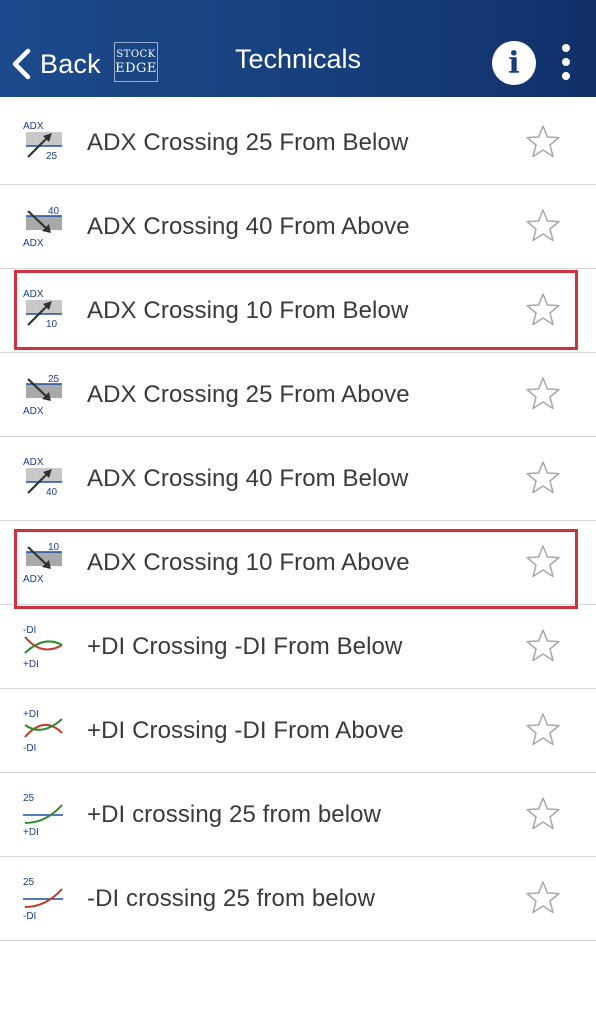  I want to click on stockedge-logo: STOCK EDGE, so click(136, 62).